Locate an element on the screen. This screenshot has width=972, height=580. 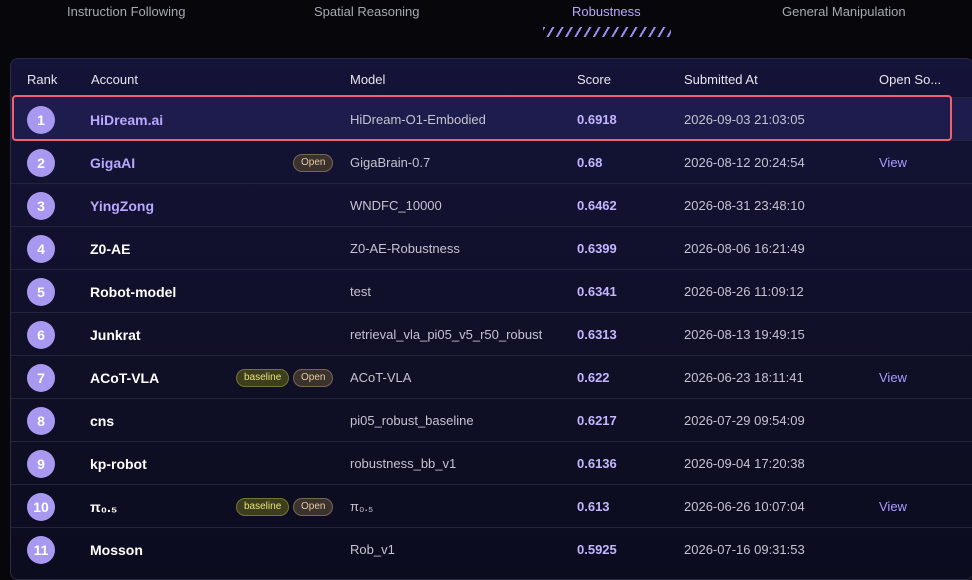
model-name: Rob_v1 is located at coordinates (372, 549).